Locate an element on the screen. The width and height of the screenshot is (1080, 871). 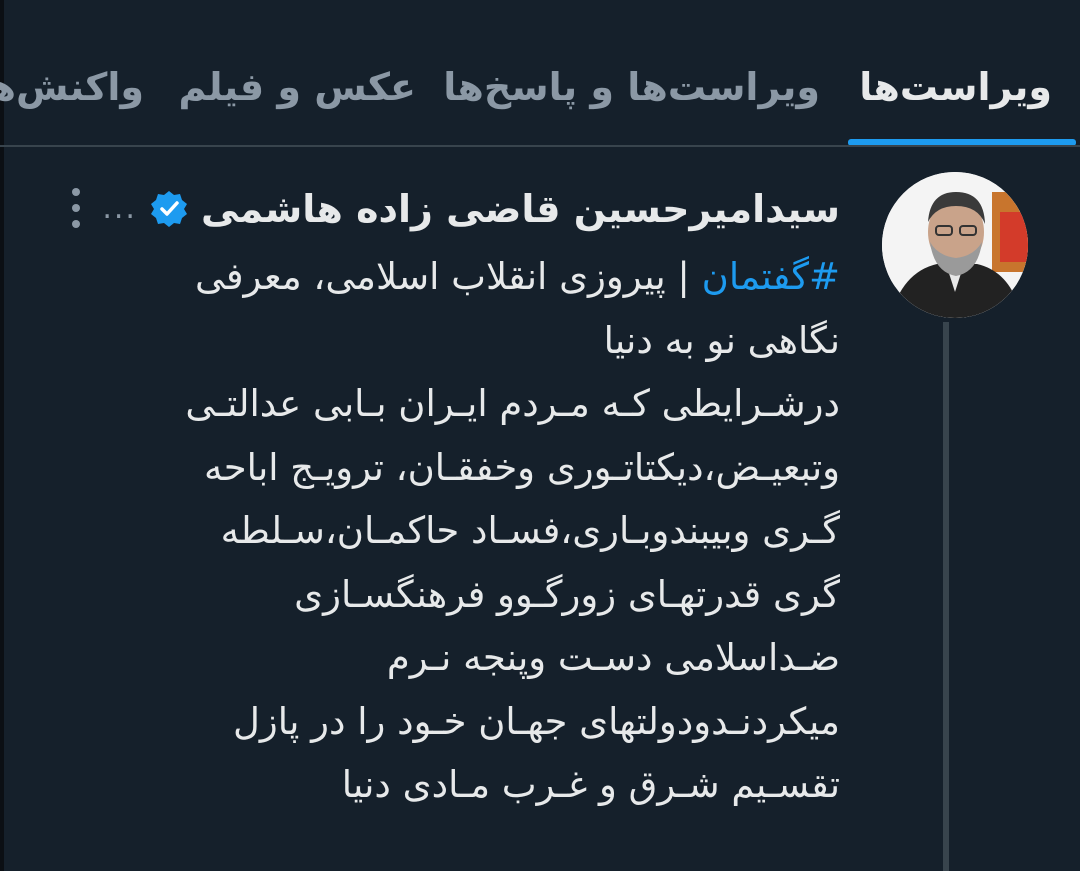
avatar-portrait-icon is located at coordinates (955, 245).